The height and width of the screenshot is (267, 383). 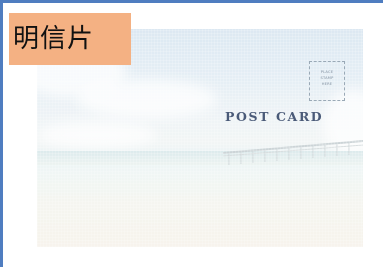 I want to click on section-tag-label: 明信片, so click(x=54, y=39).